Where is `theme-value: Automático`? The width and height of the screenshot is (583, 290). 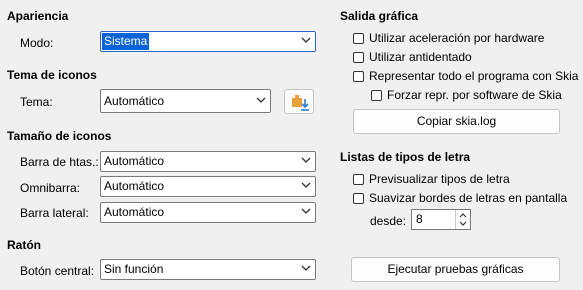
theme-value: Automático is located at coordinates (134, 101).